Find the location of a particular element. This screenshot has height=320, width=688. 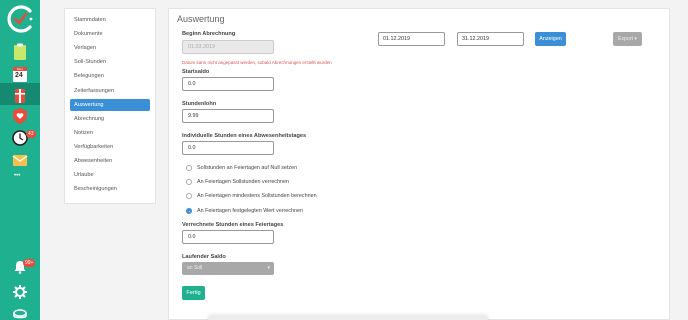

startsaldo-label: Startsaldo is located at coordinates (196, 72).